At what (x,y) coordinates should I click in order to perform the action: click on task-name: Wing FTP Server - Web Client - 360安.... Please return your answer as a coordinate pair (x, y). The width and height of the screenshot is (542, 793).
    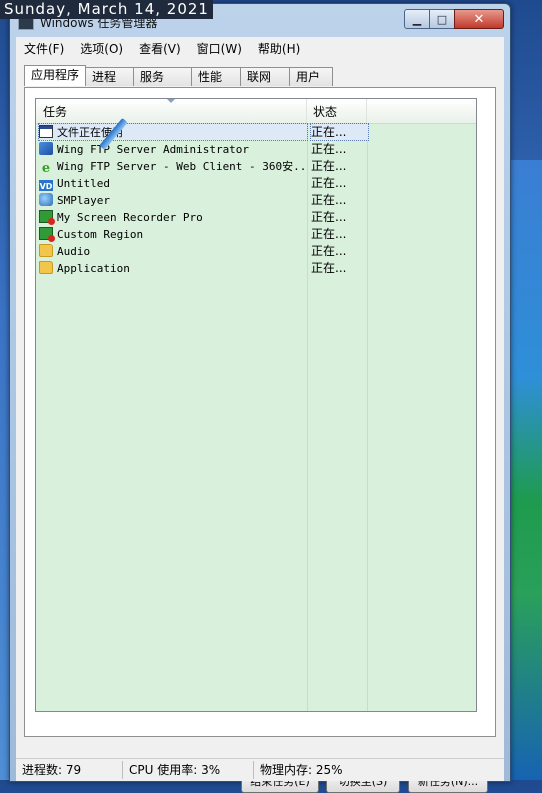
    Looking at the image, I should click on (182, 166).